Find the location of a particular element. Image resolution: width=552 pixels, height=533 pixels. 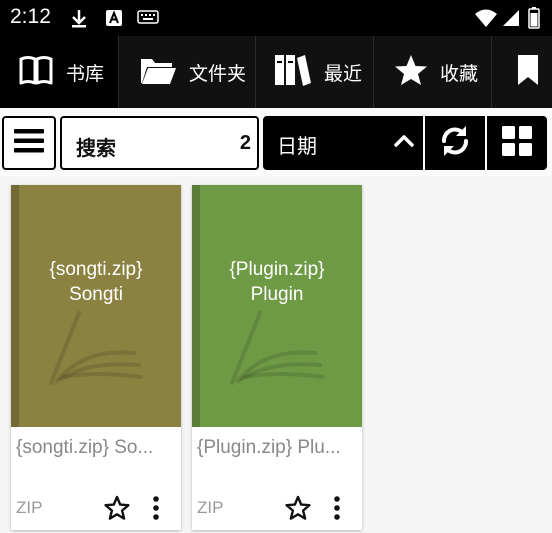

tab-recent-label: 最近 is located at coordinates (343, 73).